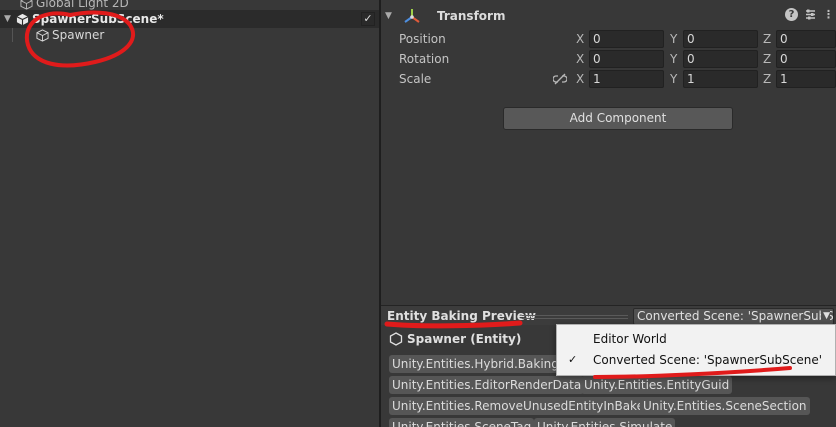 The image size is (836, 427). I want to click on scale-x-field: 1, so click(626, 79).